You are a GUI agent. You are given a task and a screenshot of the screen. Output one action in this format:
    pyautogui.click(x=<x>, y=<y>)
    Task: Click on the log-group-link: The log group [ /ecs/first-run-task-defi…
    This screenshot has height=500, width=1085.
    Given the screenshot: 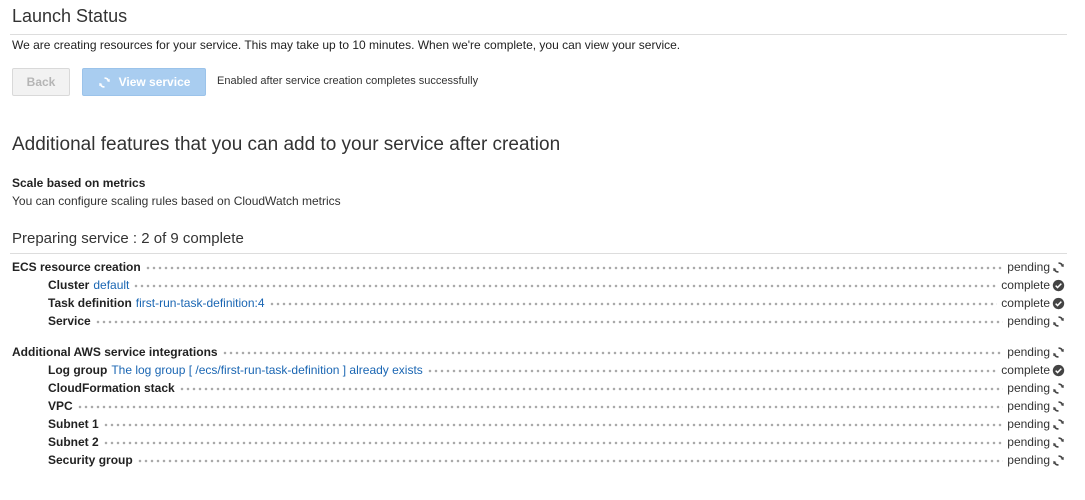 What is the action you would take?
    pyautogui.click(x=266, y=370)
    